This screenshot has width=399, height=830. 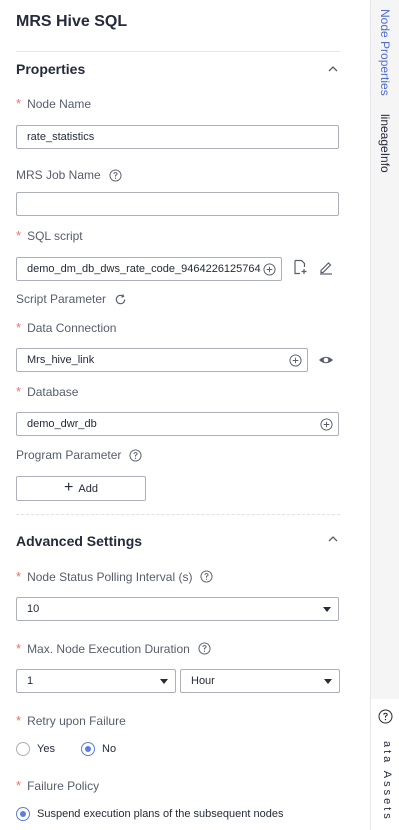 What do you see at coordinates (326, 267) in the screenshot?
I see `edit-icon` at bounding box center [326, 267].